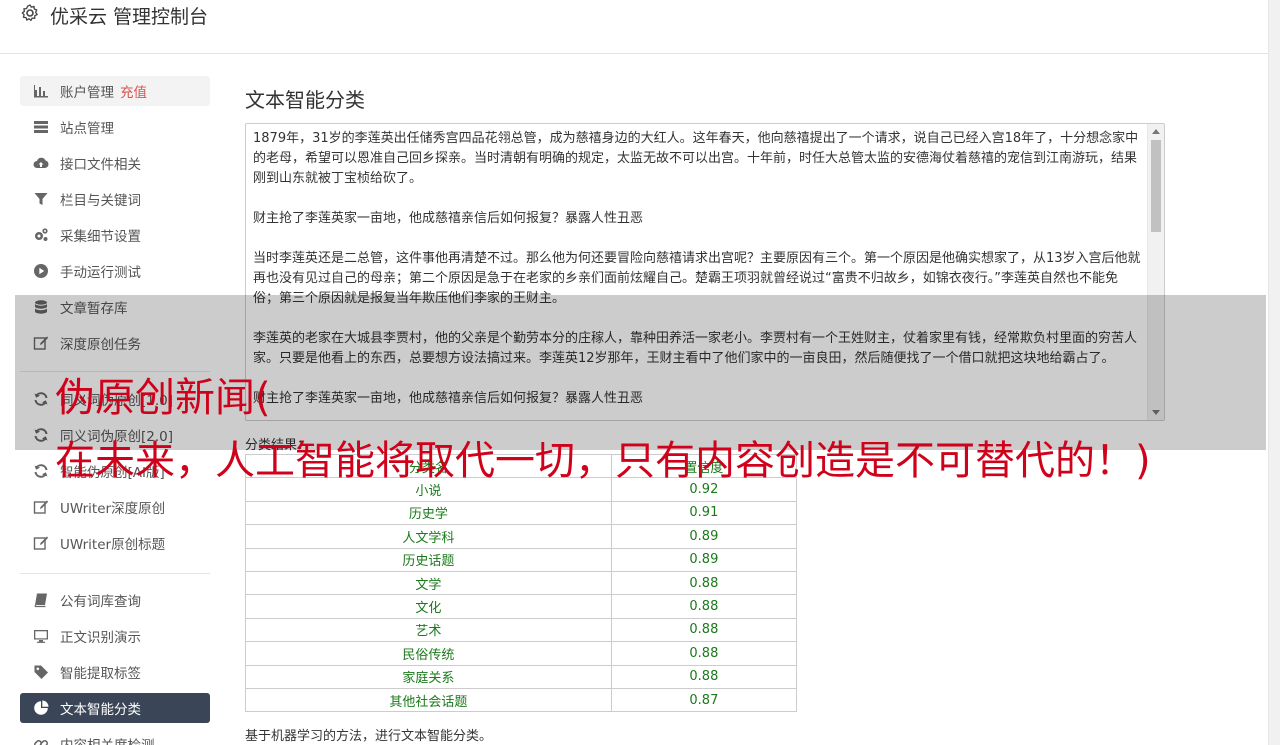 Image resolution: width=1280 pixels, height=745 pixels. I want to click on sidebar-item-label: 栏目与关键词, so click(100, 201).